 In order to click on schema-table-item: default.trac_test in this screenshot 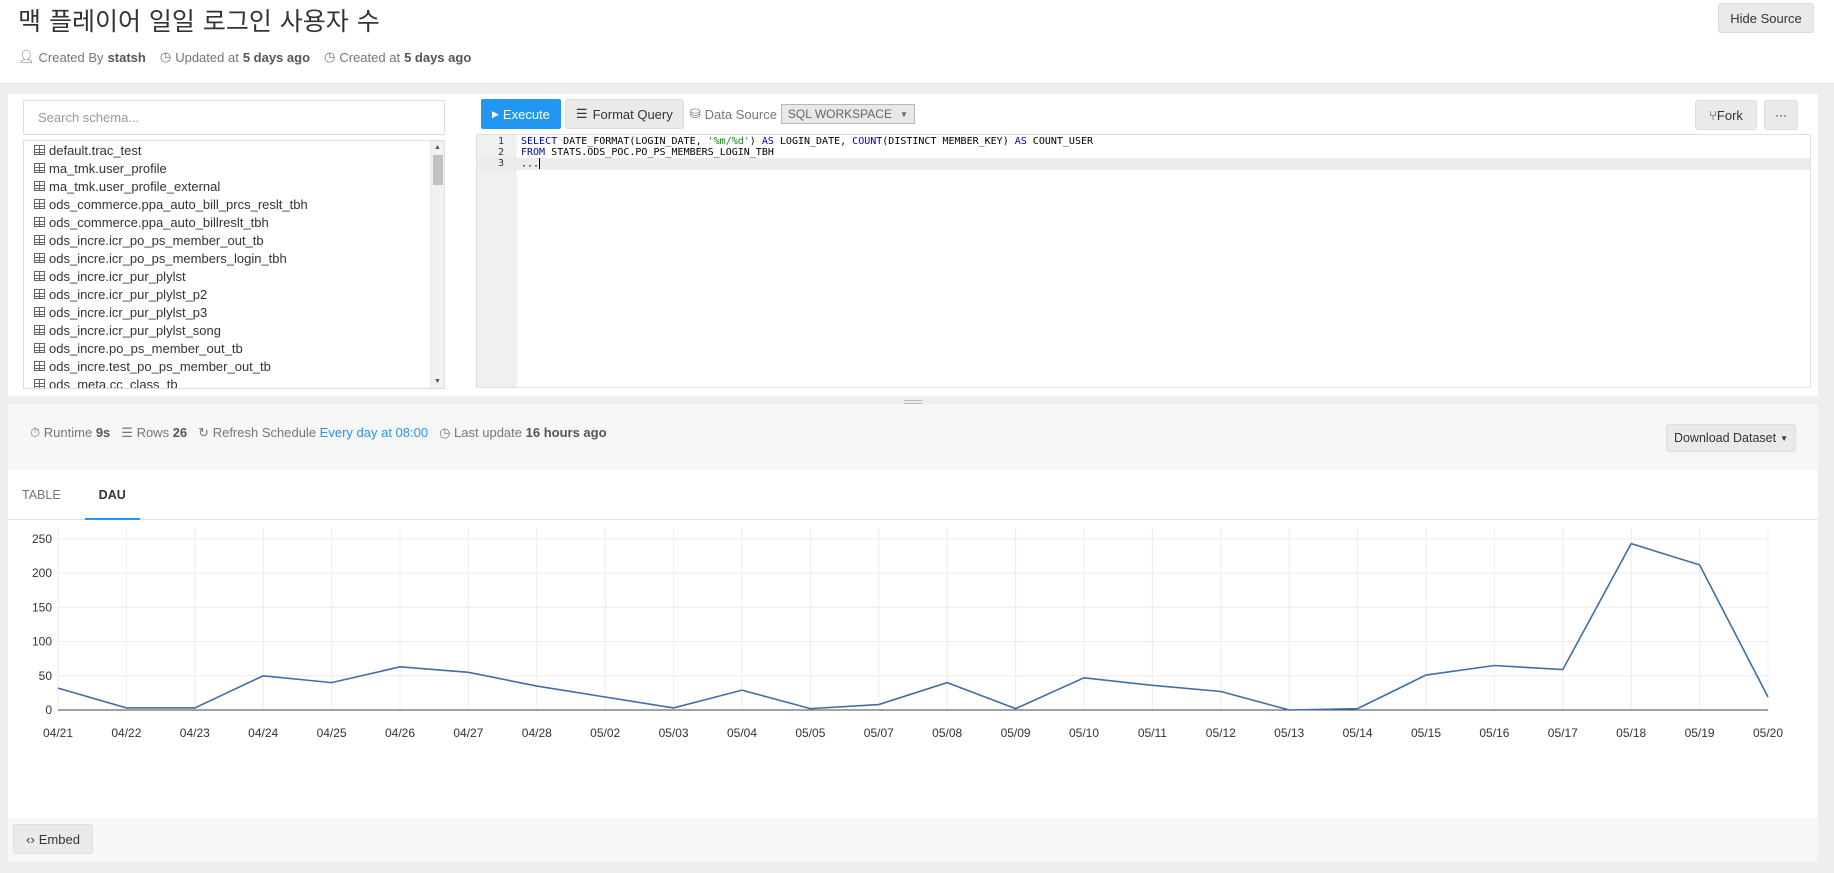, I will do `click(234, 150)`.